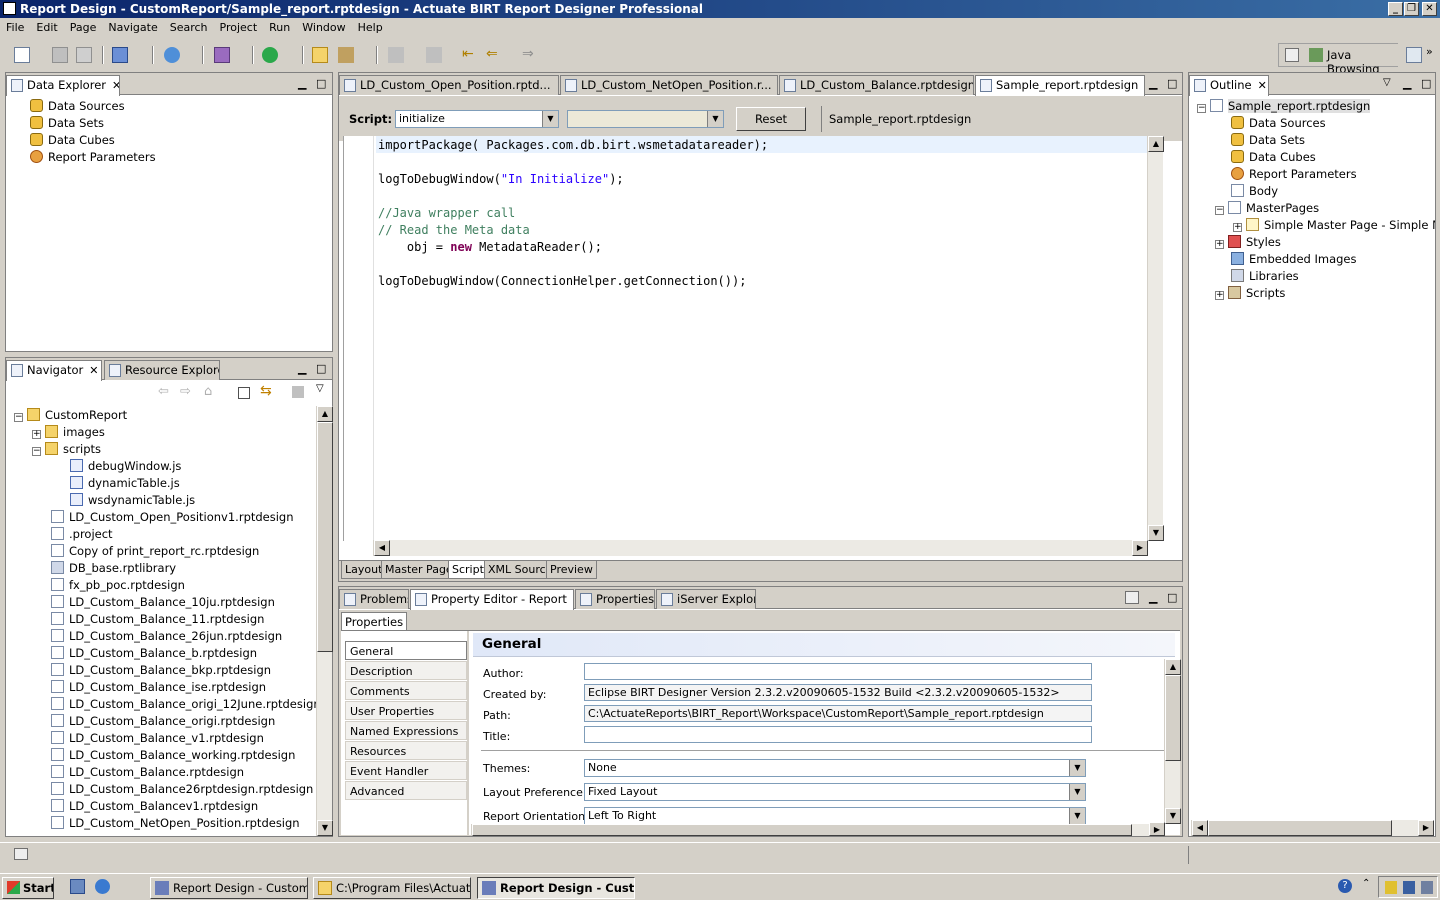  What do you see at coordinates (494, 55) in the screenshot?
I see `arrow-left-icon: ⇐` at bounding box center [494, 55].